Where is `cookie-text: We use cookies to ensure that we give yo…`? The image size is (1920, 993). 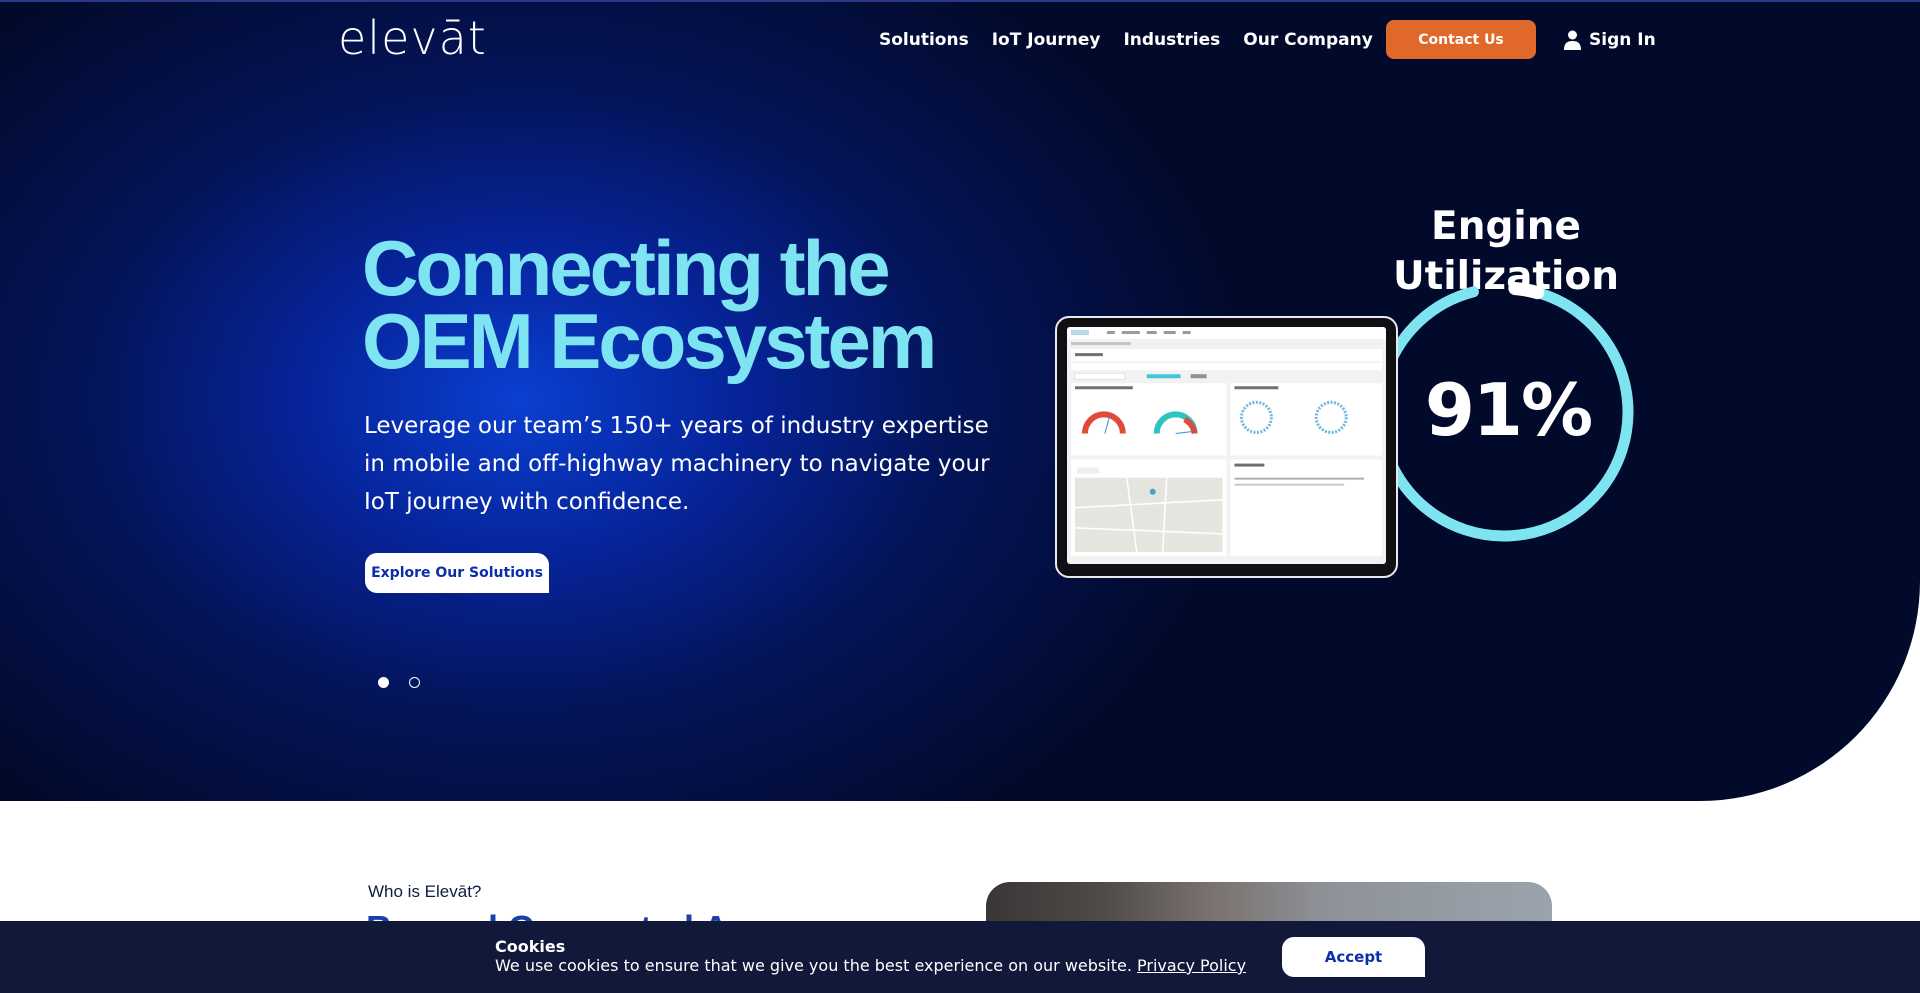
cookie-text: We use cookies to ensure that we give yo… is located at coordinates (813, 965).